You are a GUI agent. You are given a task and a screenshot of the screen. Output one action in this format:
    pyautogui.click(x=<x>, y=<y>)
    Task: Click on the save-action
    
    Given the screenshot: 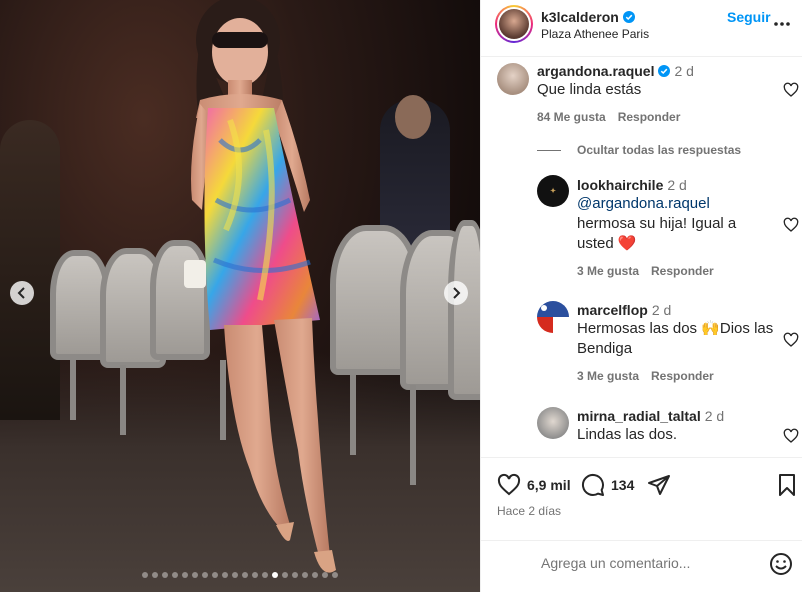 What is the action you would take?
    pyautogui.click(x=787, y=485)
    